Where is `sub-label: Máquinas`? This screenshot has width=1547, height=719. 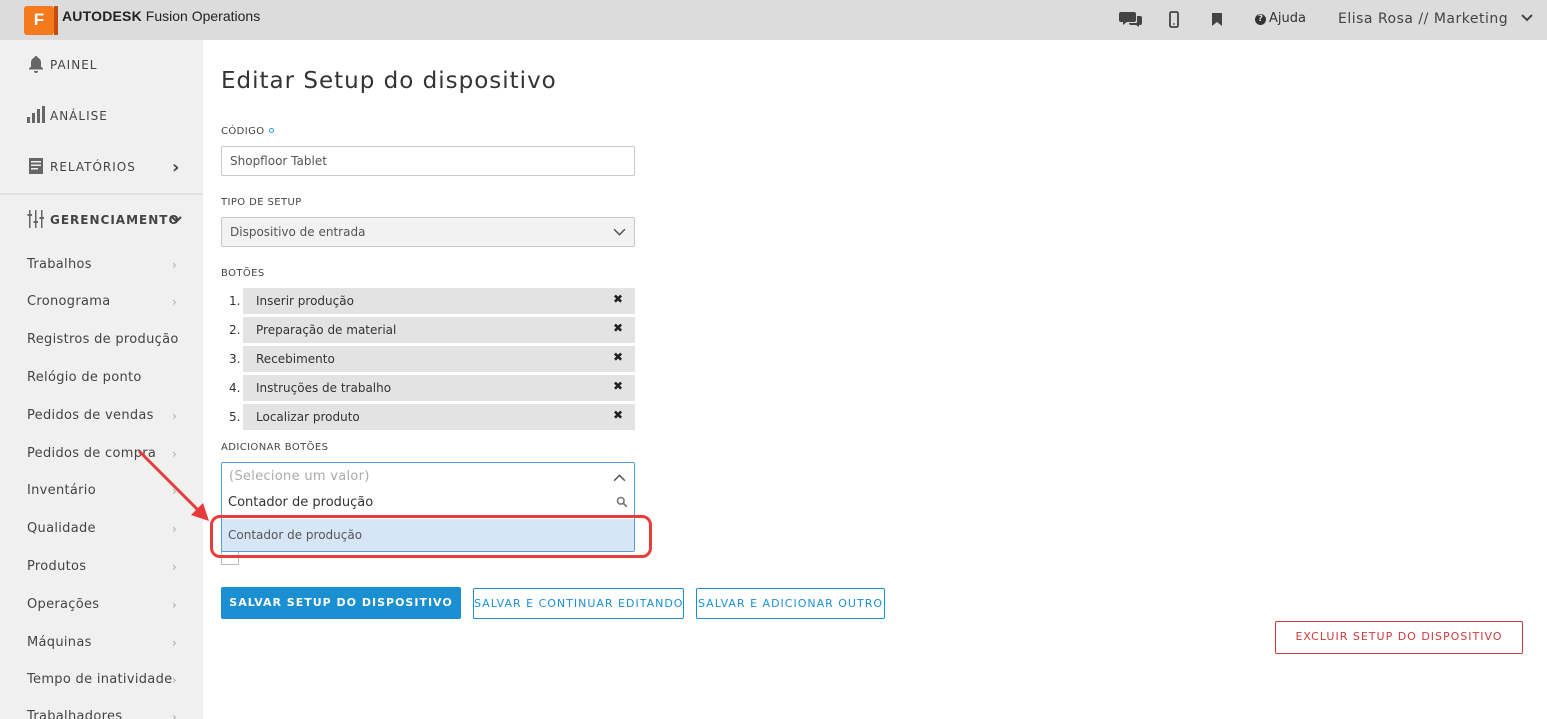 sub-label: Máquinas is located at coordinates (59, 642).